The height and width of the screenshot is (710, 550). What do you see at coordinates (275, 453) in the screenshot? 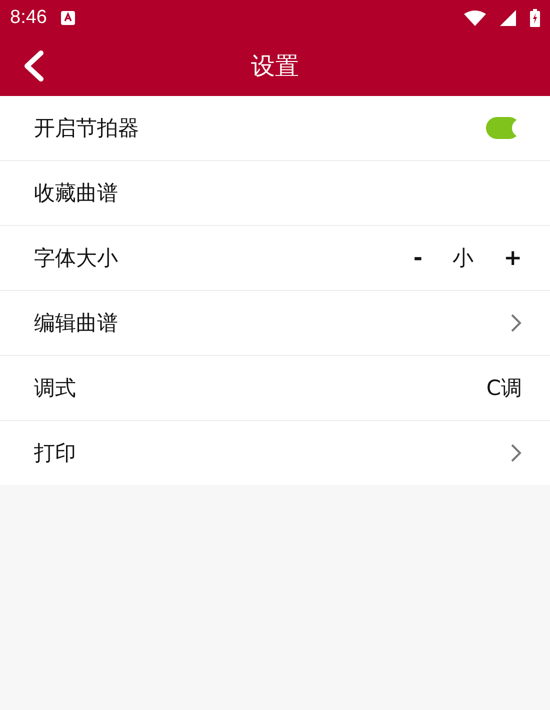
I see `settings-row: 打印` at bounding box center [275, 453].